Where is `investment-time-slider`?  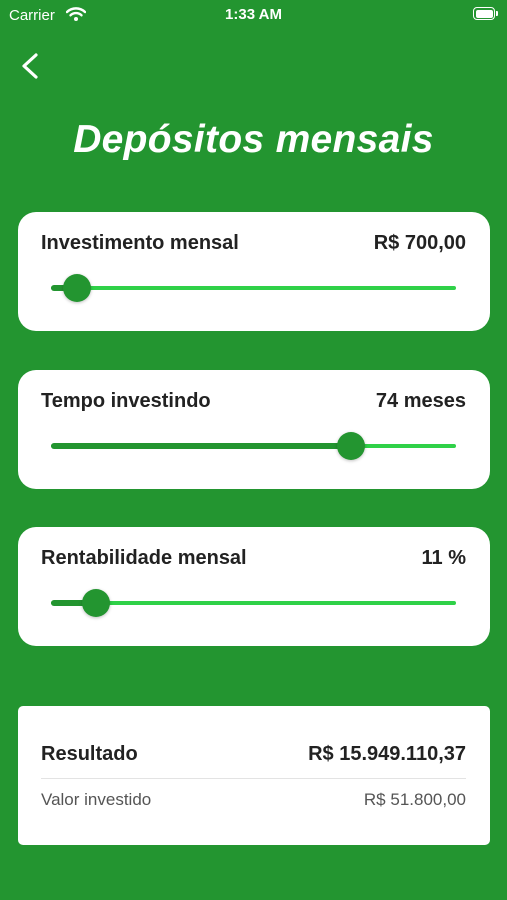 investment-time-slider is located at coordinates (253, 446).